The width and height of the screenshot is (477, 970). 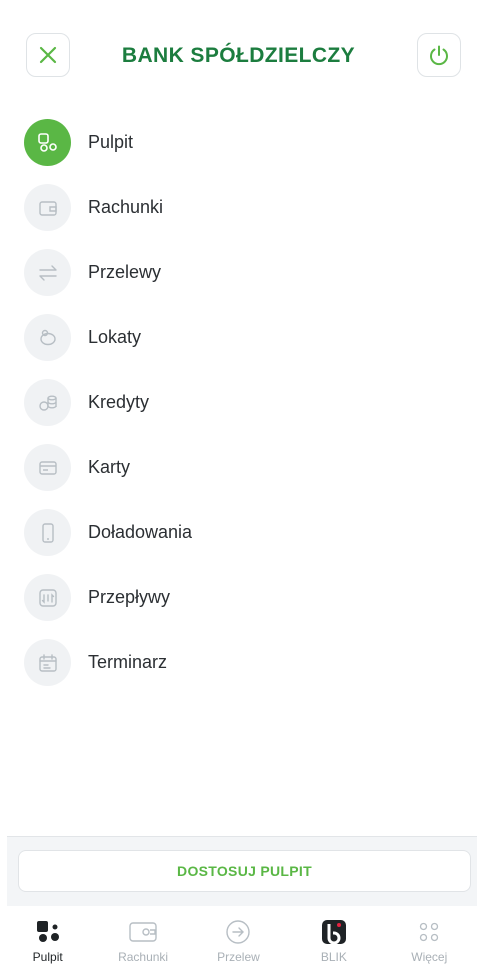 What do you see at coordinates (238, 207) in the screenshot?
I see `menu-item-rachunki: Rachunki` at bounding box center [238, 207].